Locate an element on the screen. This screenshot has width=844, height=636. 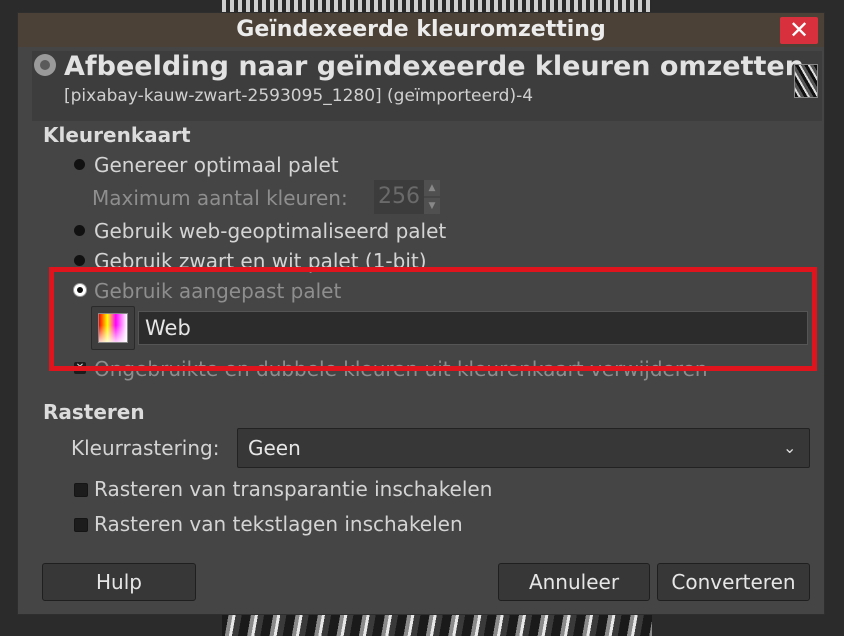
color-dither-value: Geen is located at coordinates (274, 448).